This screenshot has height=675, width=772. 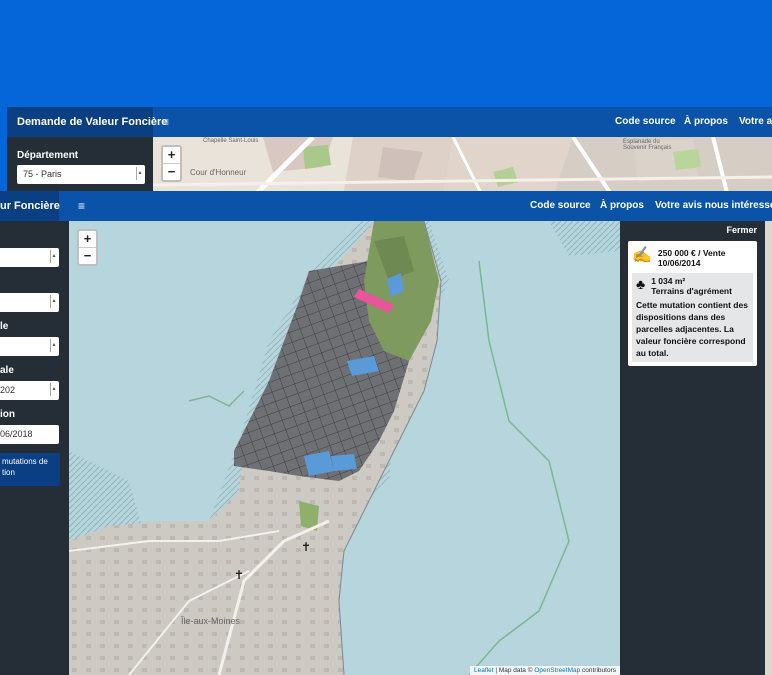 I want to click on front-nav-a-propos: À propos, so click(x=622, y=206).